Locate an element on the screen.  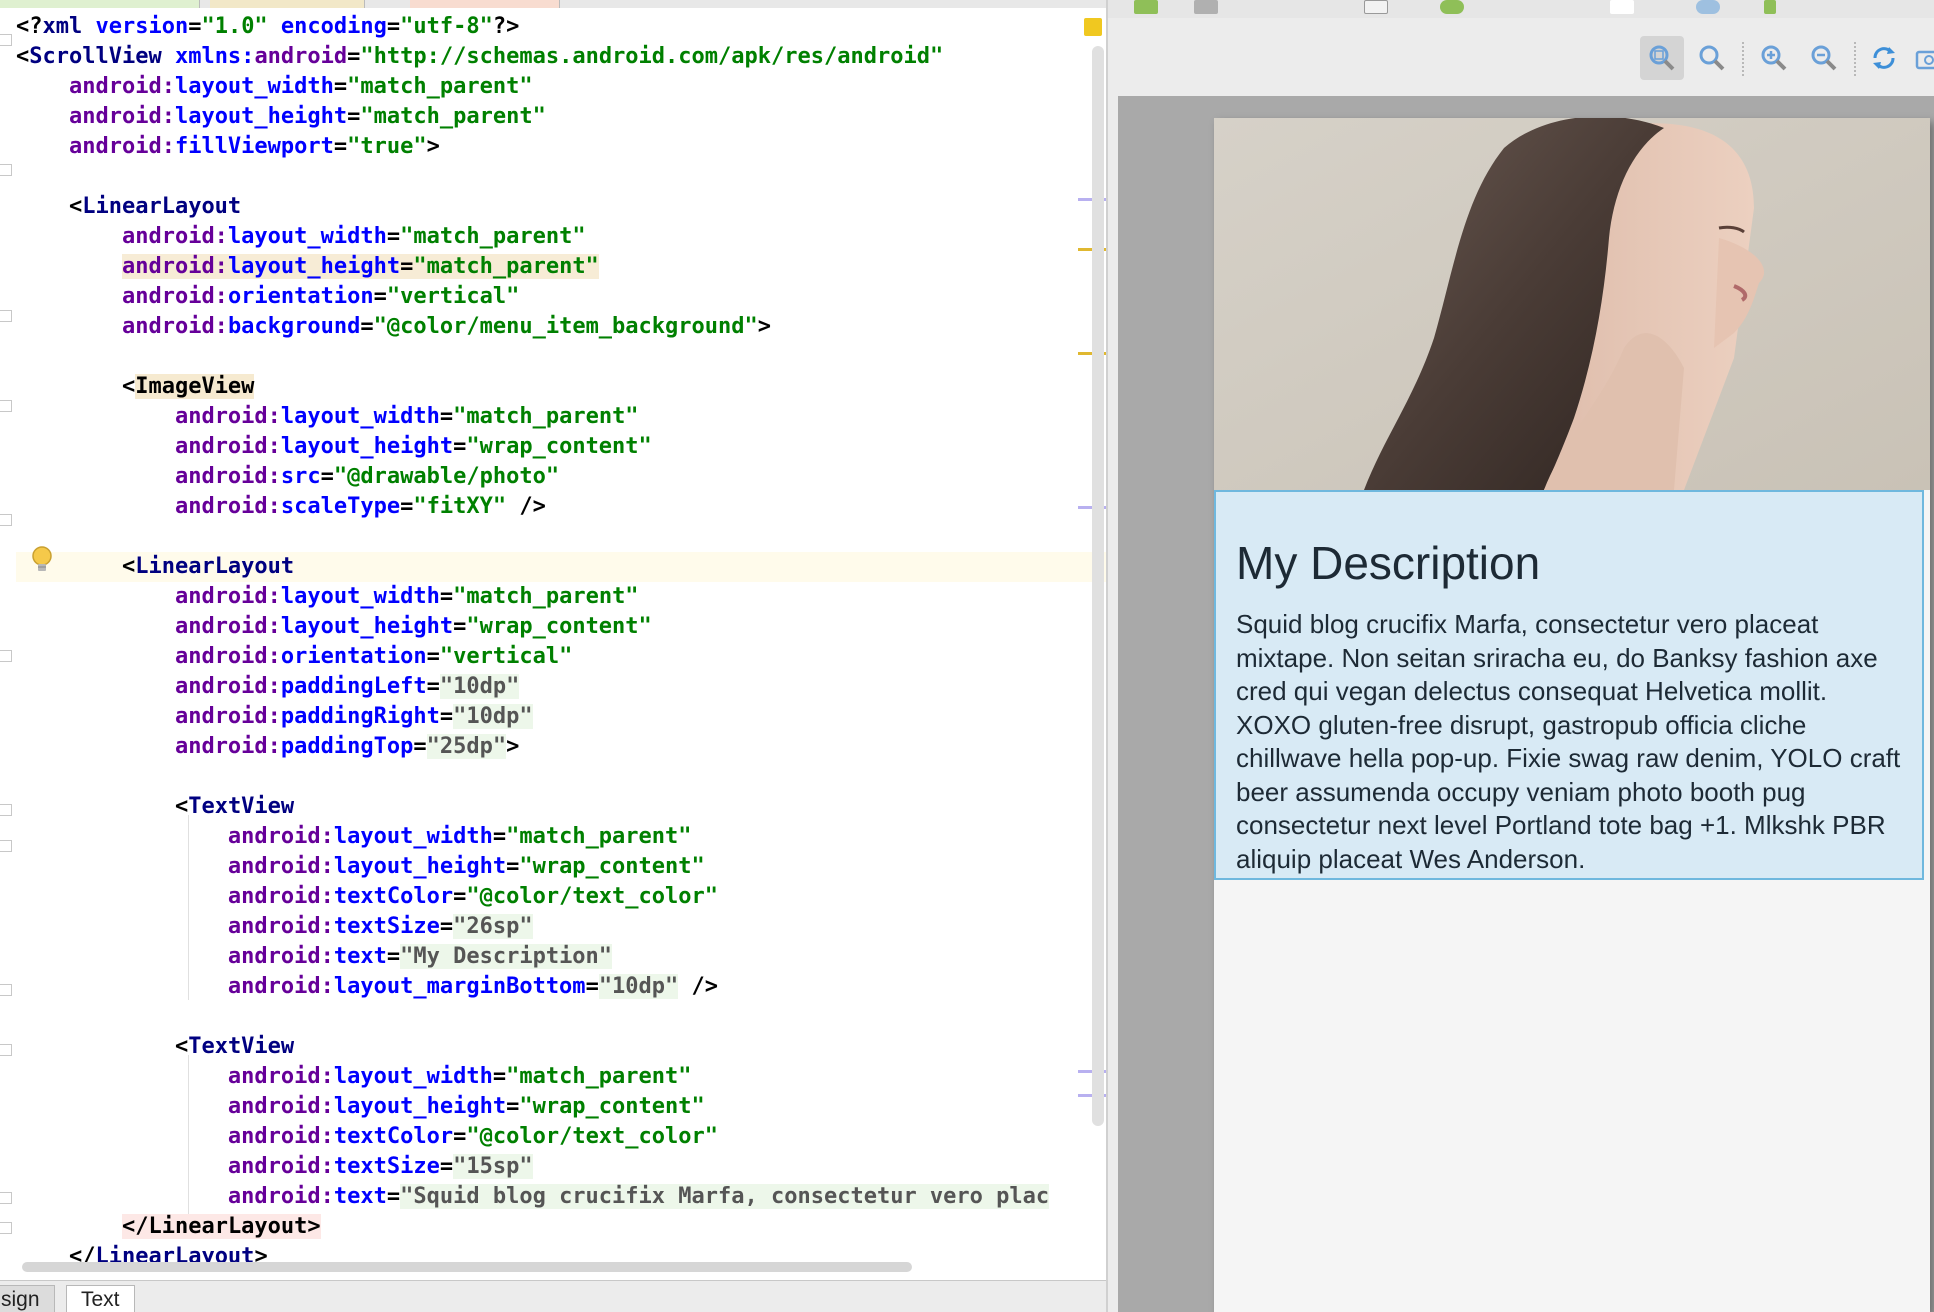
code-token: <? is located at coordinates (29, 26).